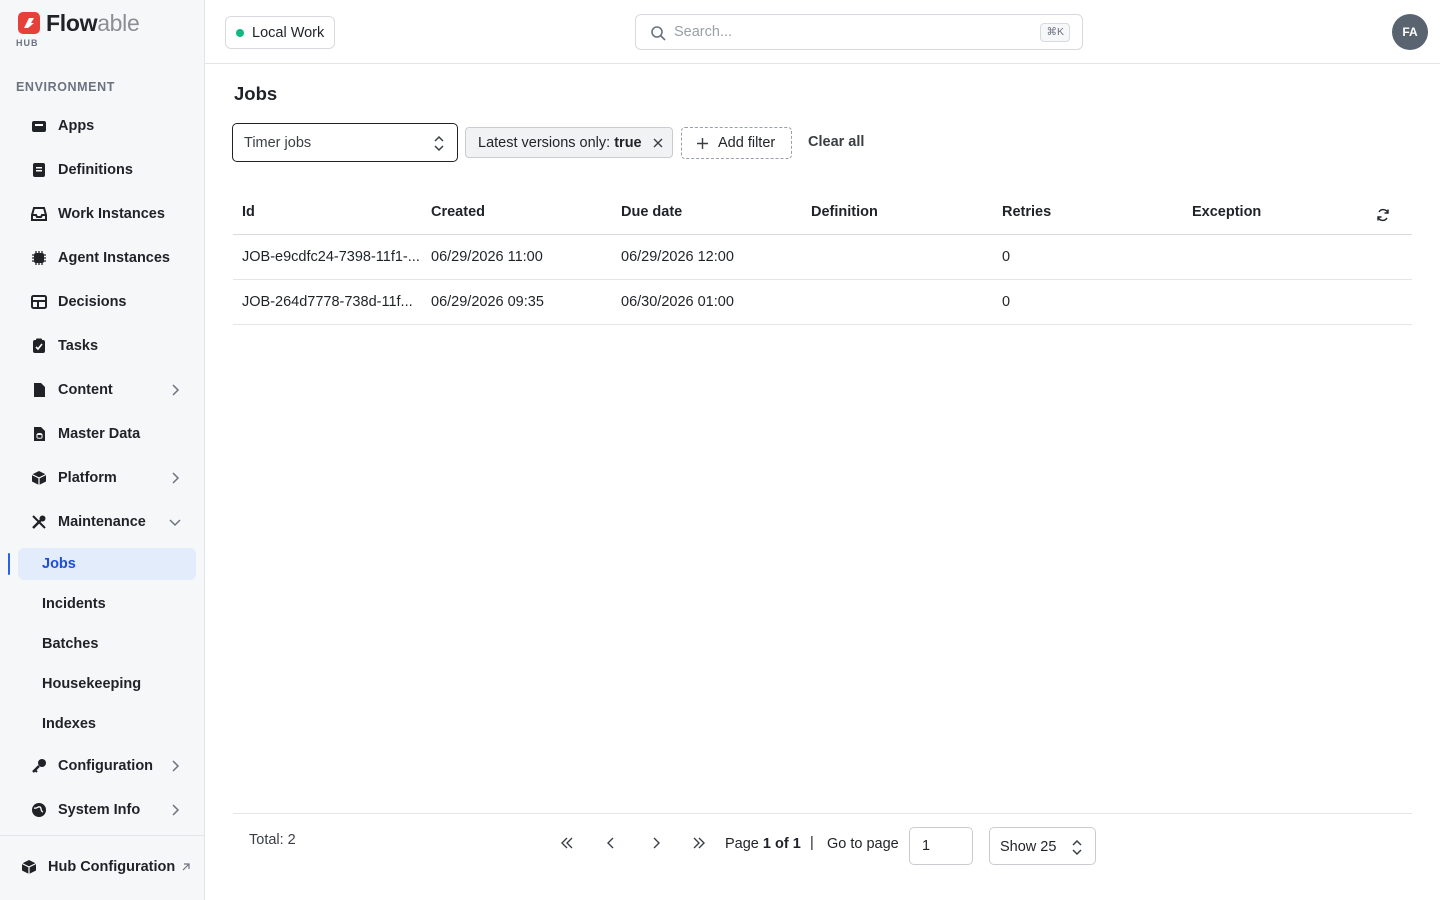 Image resolution: width=1440 pixels, height=900 pixels. Describe the element at coordinates (106, 810) in the screenshot. I see `sidebar-item-system-info: System Info` at that location.